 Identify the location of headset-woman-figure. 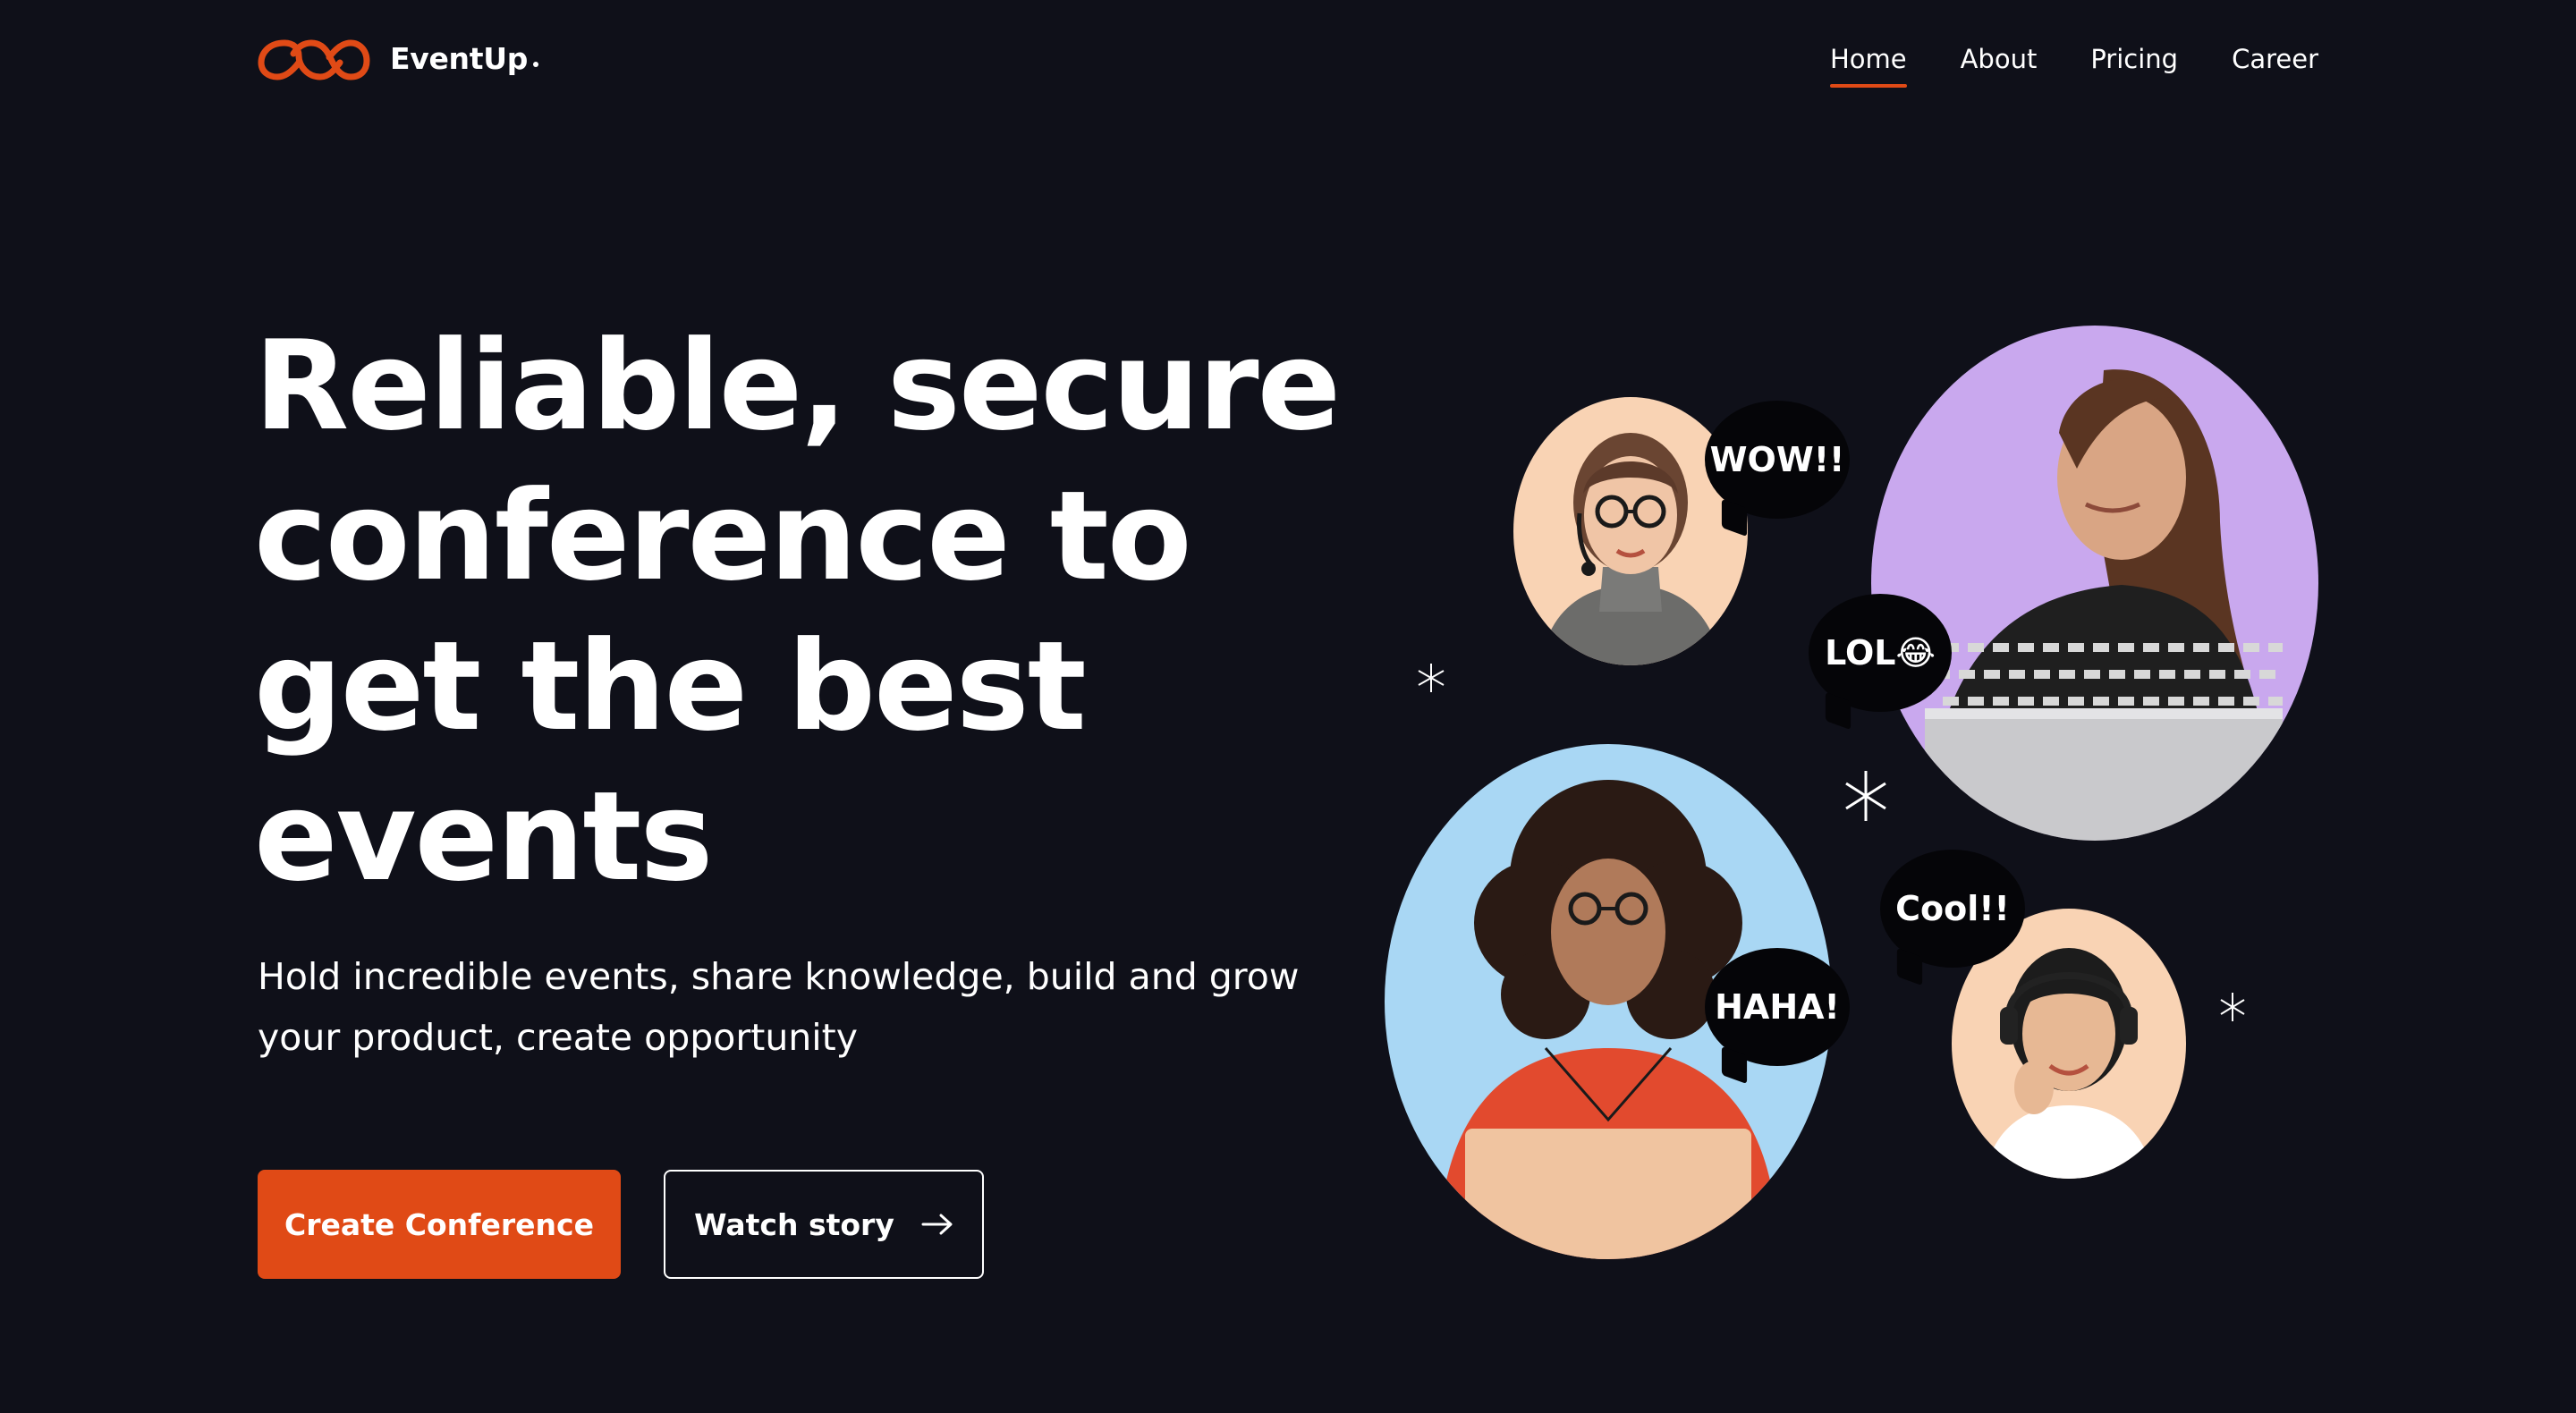
(1630, 549).